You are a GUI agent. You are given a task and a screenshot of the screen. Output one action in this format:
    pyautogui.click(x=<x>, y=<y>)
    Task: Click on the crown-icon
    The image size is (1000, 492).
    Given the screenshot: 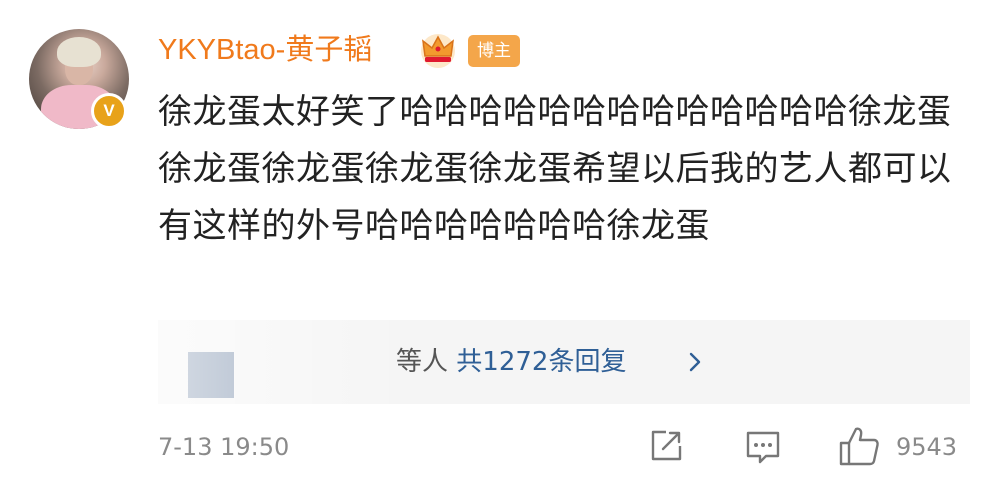 What is the action you would take?
    pyautogui.click(x=438, y=51)
    